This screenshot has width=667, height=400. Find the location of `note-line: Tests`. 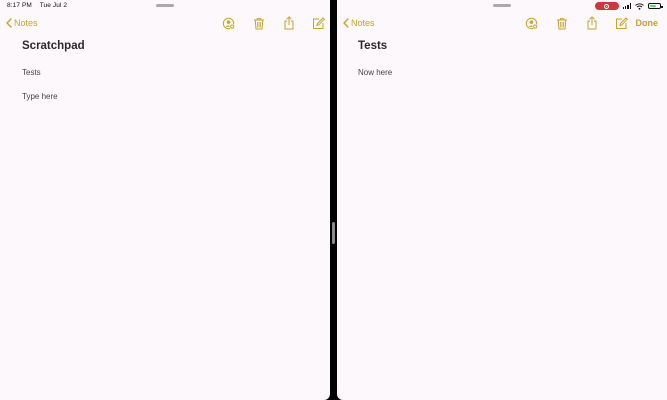

note-line: Tests is located at coordinates (31, 72).